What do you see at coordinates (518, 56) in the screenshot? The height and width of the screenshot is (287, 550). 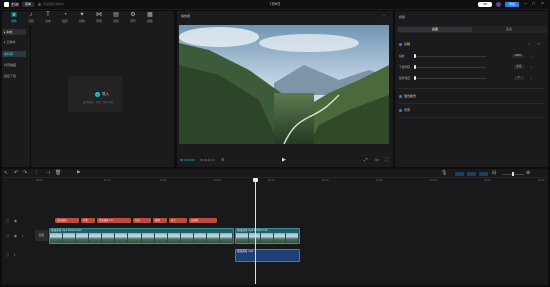 I see `scale-value: 100%` at bounding box center [518, 56].